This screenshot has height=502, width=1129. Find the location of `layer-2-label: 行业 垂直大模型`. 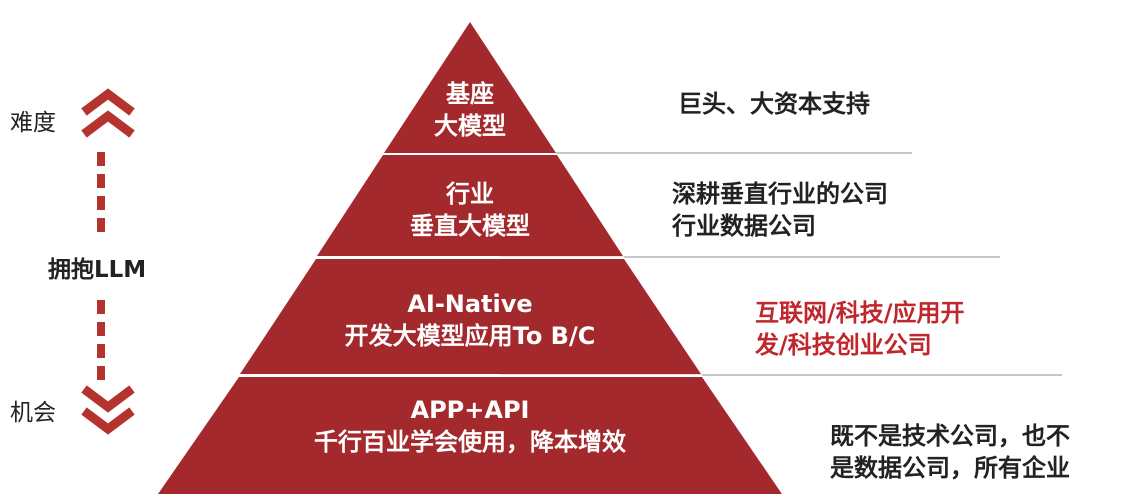

layer-2-label: 行业 垂直大模型 is located at coordinates (470, 210).